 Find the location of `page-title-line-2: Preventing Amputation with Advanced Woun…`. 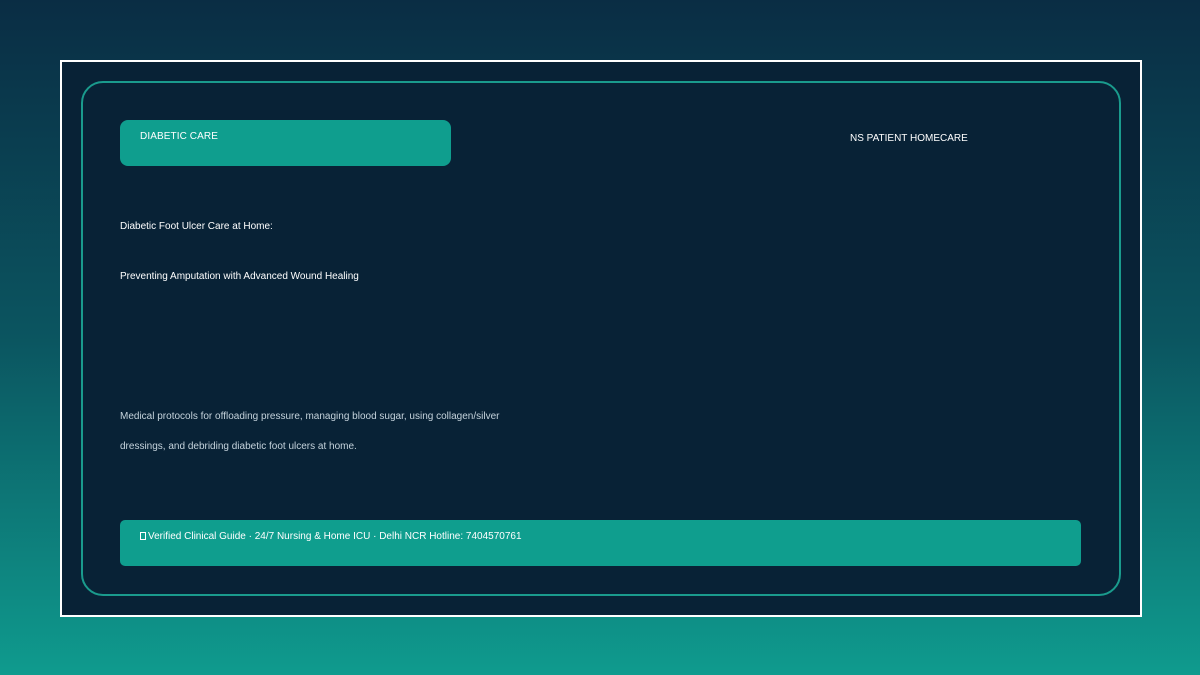

page-title-line-2: Preventing Amputation with Advanced Woun… is located at coordinates (239, 276).